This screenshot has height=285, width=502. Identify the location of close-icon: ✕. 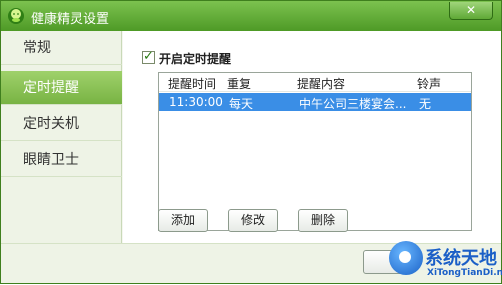
(471, 10).